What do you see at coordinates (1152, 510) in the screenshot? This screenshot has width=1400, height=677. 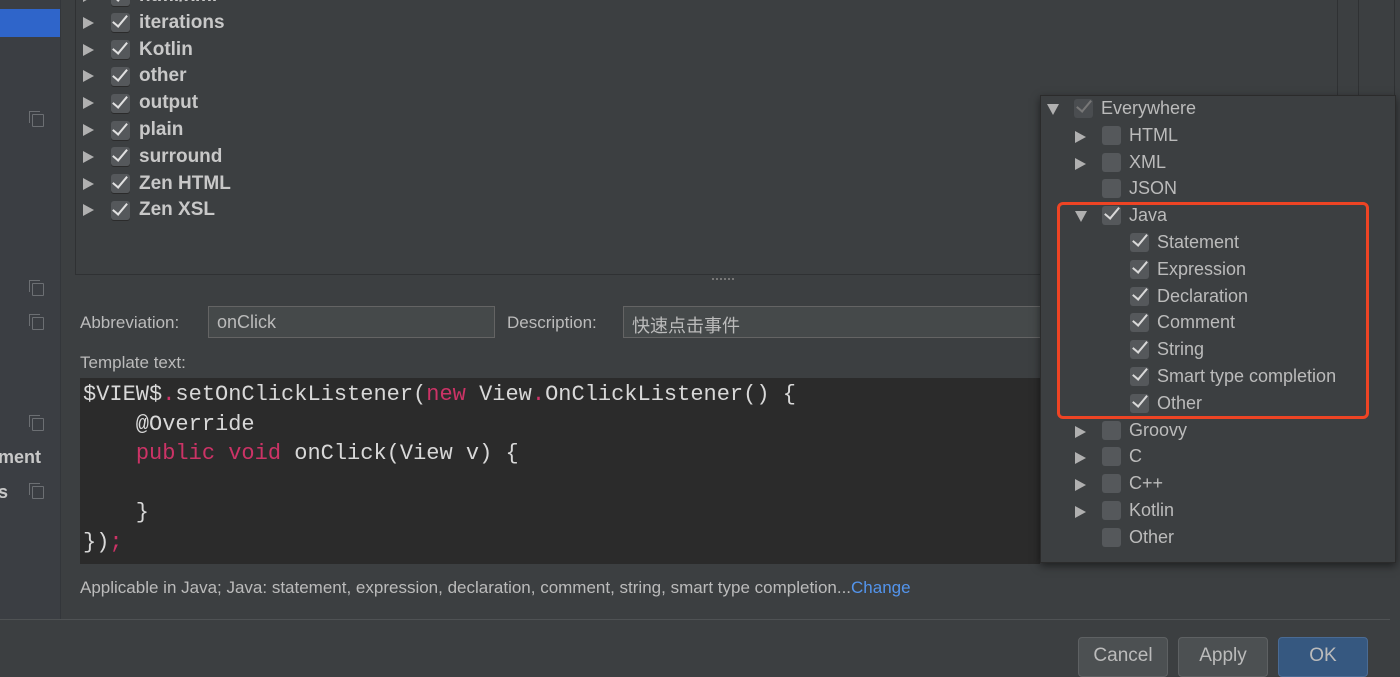 I see `context-label: Kotlin` at bounding box center [1152, 510].